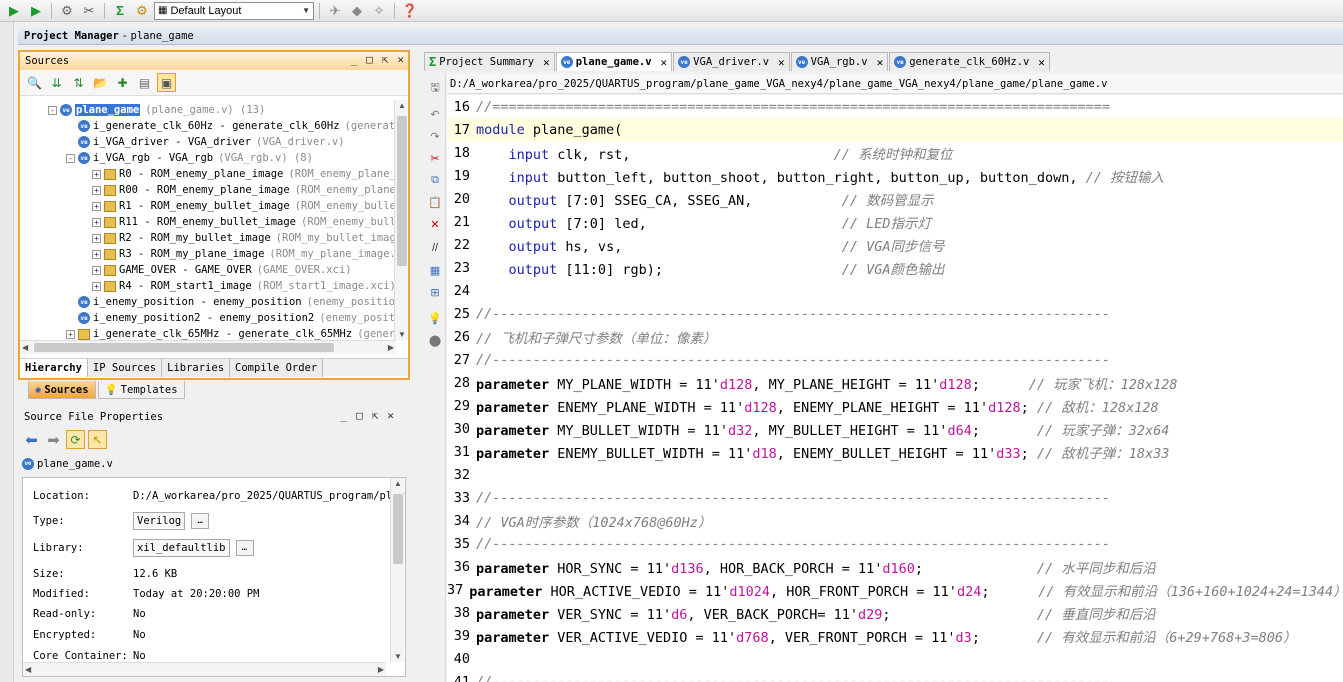  I want to click on editor-tab: ve plane_game.v ✕, so click(614, 61).